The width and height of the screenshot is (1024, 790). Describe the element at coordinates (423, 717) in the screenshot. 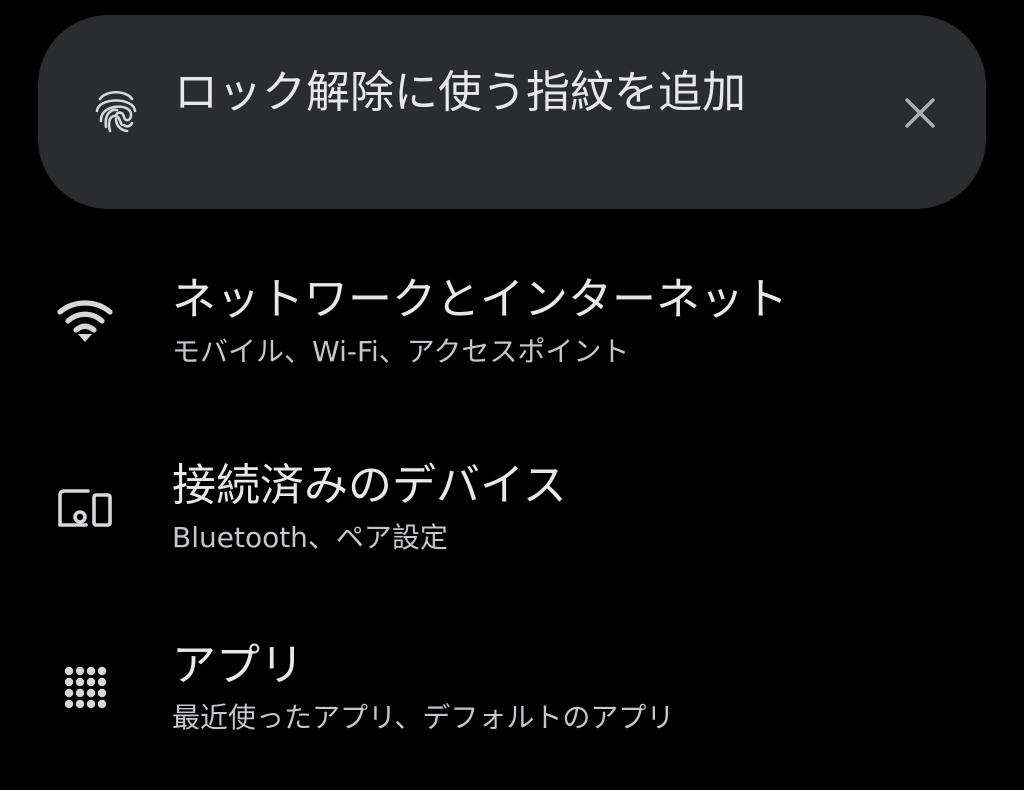

I see `settings-item-summary: 最近使ったアプリ、デフォルトのアプリ` at that location.